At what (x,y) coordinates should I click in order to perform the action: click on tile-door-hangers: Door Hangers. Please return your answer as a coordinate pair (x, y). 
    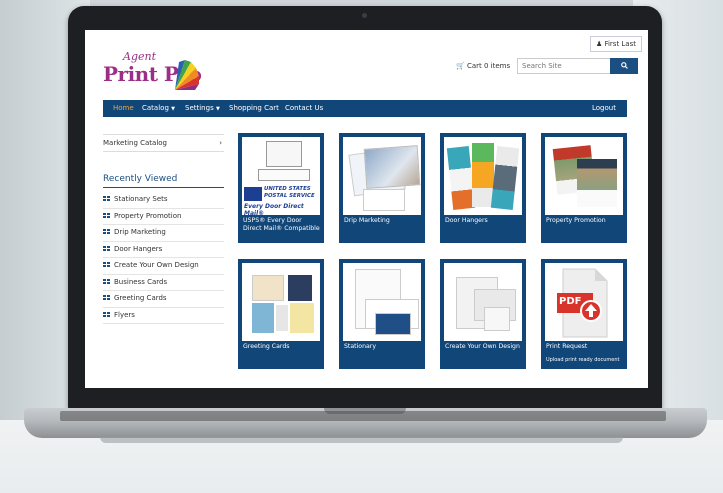
    Looking at the image, I should click on (483, 188).